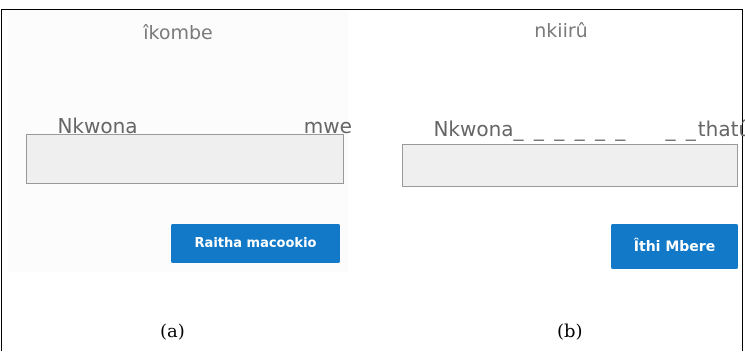 This screenshot has height=352, width=745. What do you see at coordinates (255, 243) in the screenshot?
I see `check-answers-button: Raitha macookio` at bounding box center [255, 243].